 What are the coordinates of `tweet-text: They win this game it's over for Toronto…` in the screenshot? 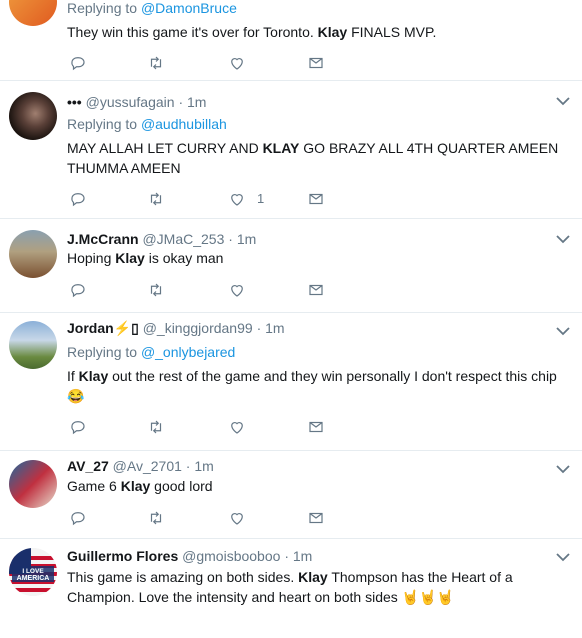 It's located at (252, 32).